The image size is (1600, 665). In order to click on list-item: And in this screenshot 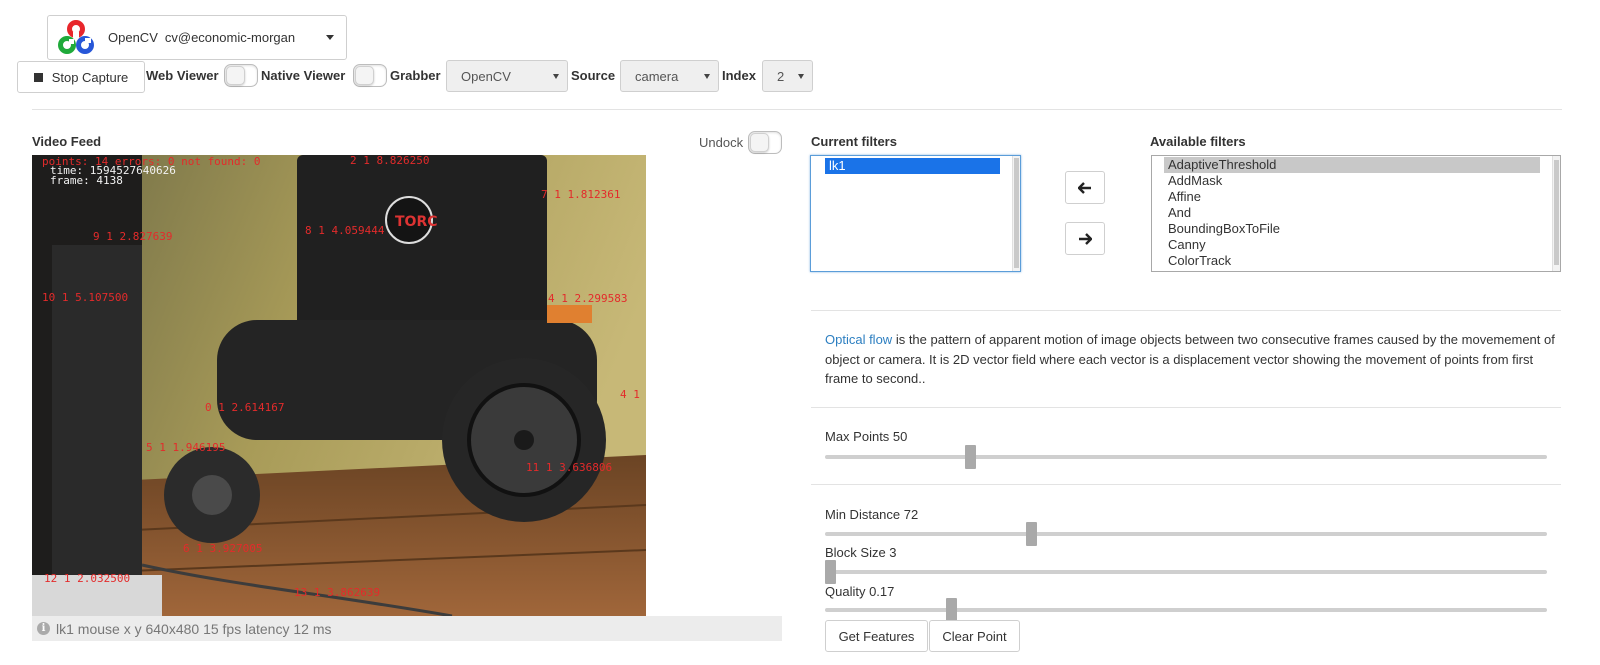, I will do `click(1362, 213)`.